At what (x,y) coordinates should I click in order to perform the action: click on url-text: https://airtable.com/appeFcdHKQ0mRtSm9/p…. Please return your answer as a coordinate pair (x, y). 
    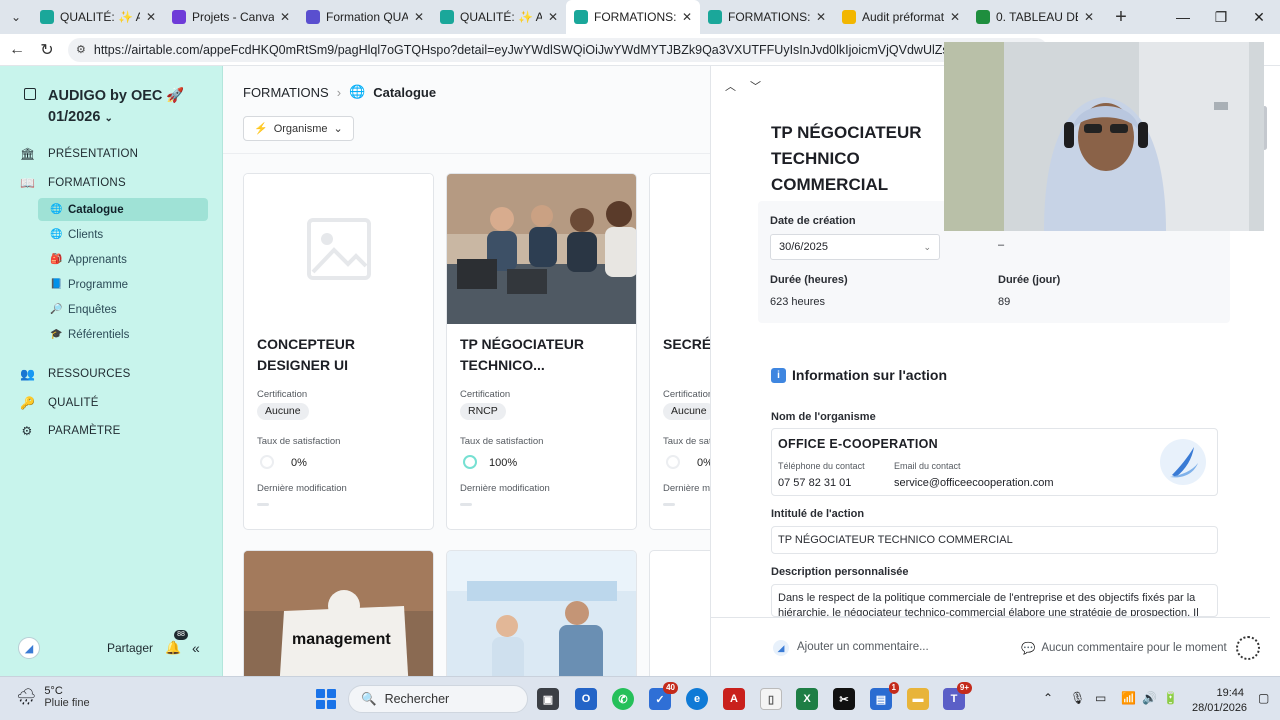
    Looking at the image, I should click on (566, 49).